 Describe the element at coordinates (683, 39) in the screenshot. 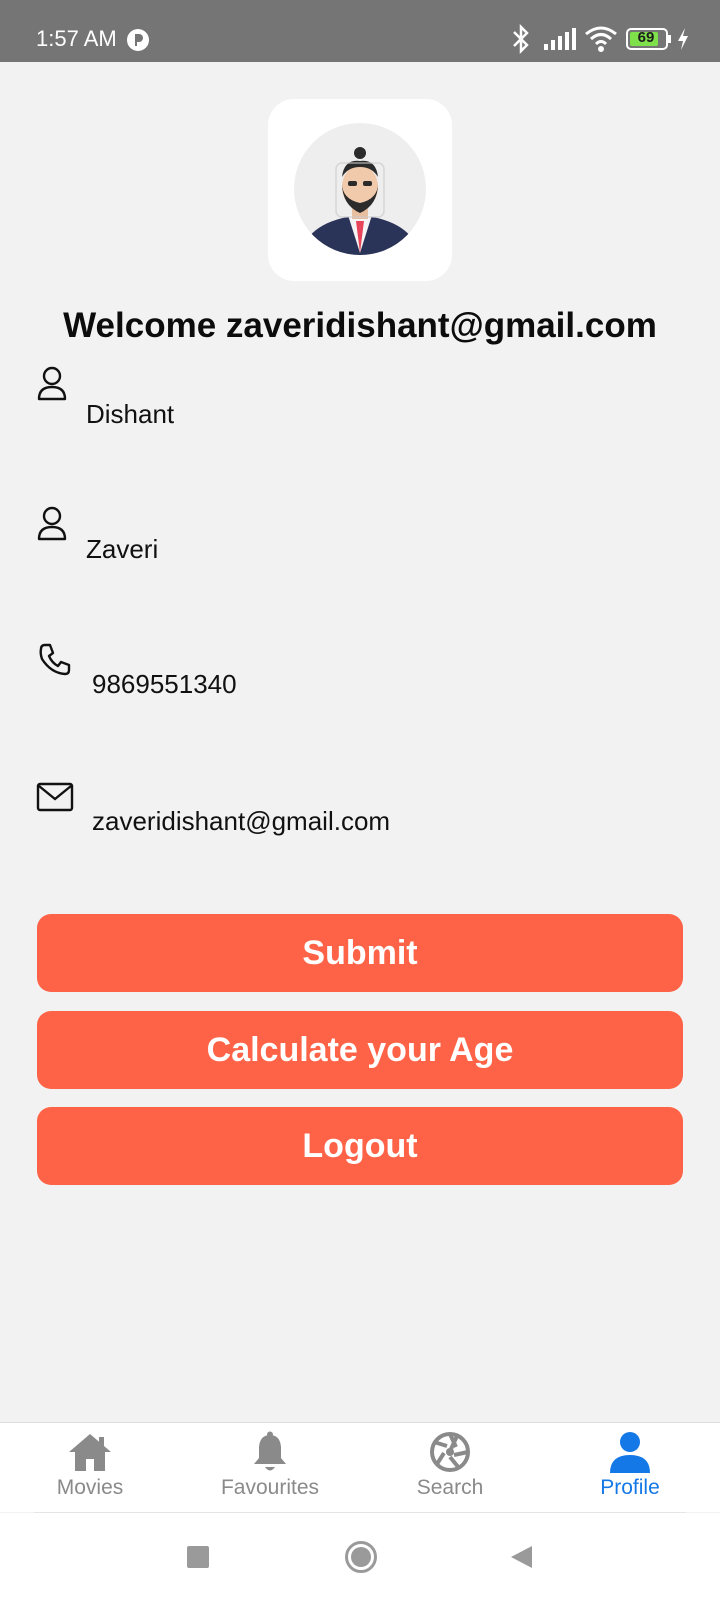

I see `charging-icon` at that location.